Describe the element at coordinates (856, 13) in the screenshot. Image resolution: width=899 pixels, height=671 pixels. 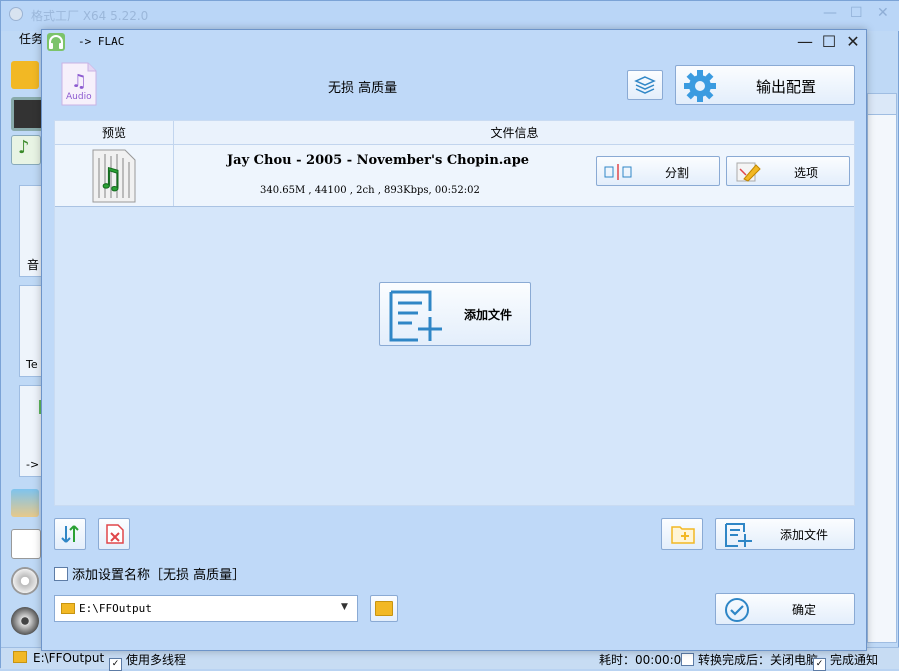
I see `main-maximize-button: ☐` at that location.